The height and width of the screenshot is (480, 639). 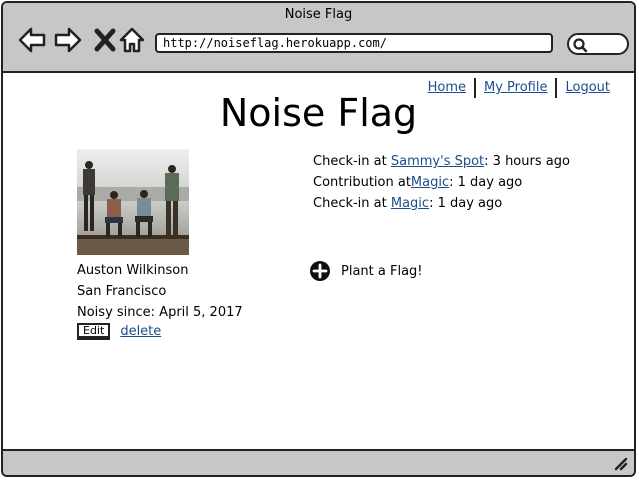 I want to click on search-icon, so click(x=580, y=45).